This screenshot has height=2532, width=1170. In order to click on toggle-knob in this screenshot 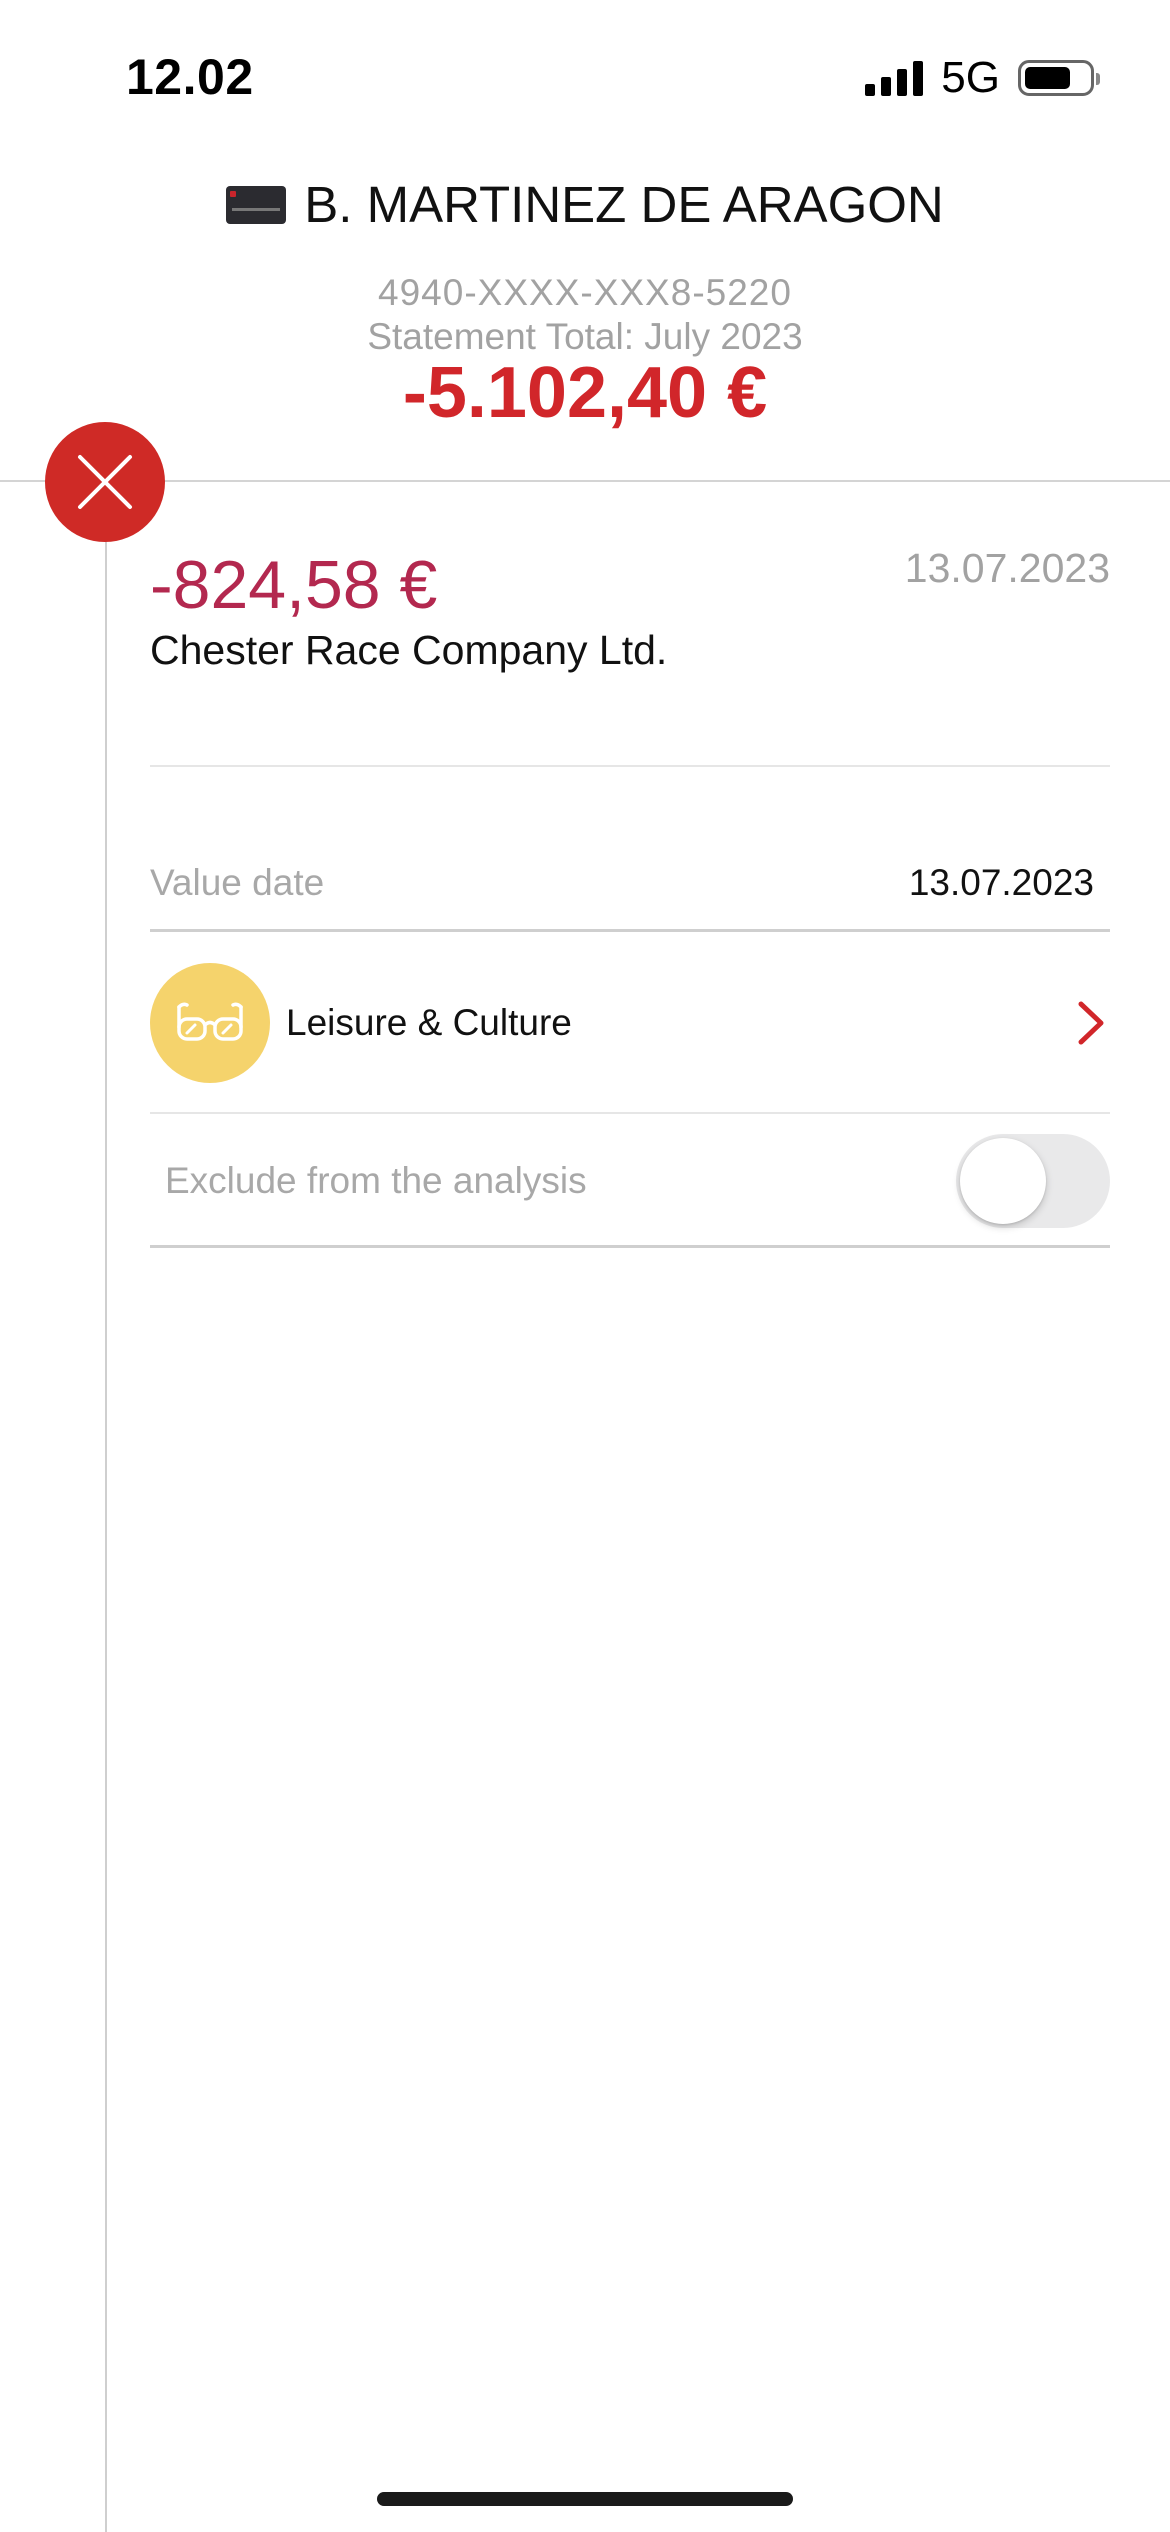, I will do `click(1003, 1181)`.